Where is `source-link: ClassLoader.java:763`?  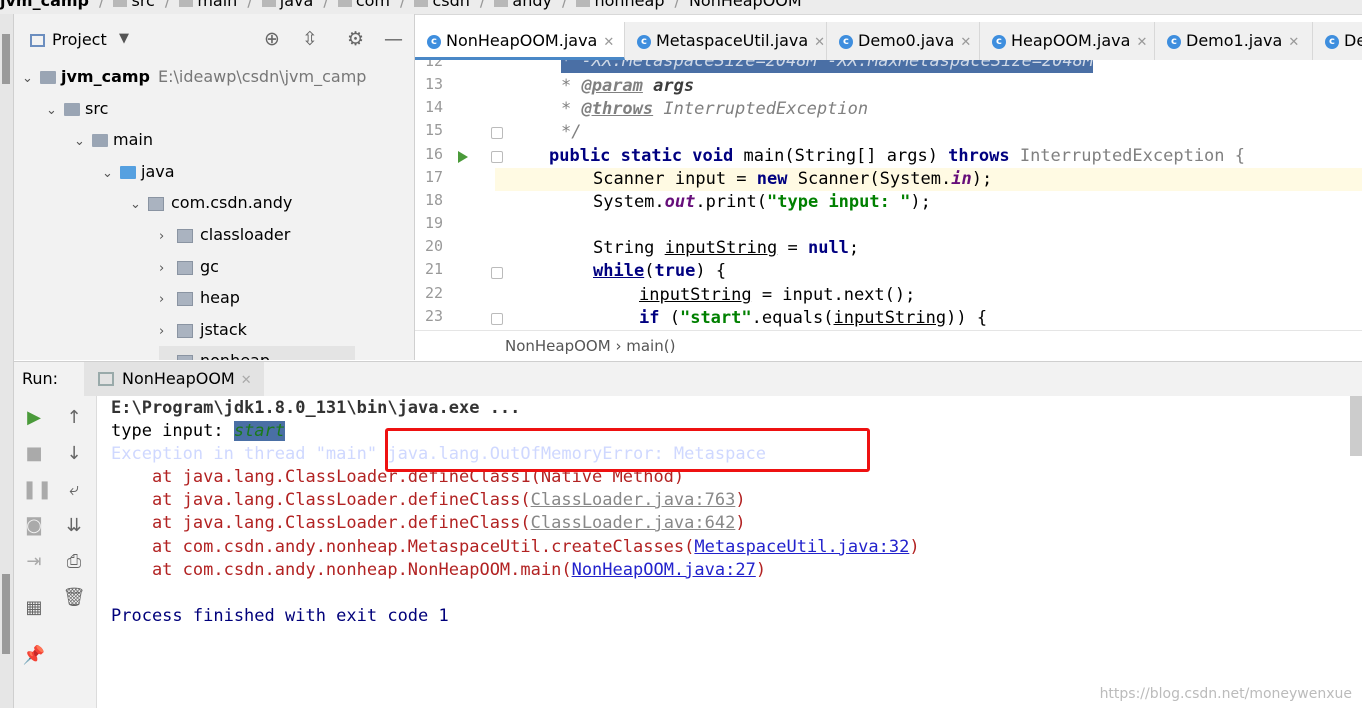 source-link: ClassLoader.java:763 is located at coordinates (633, 500).